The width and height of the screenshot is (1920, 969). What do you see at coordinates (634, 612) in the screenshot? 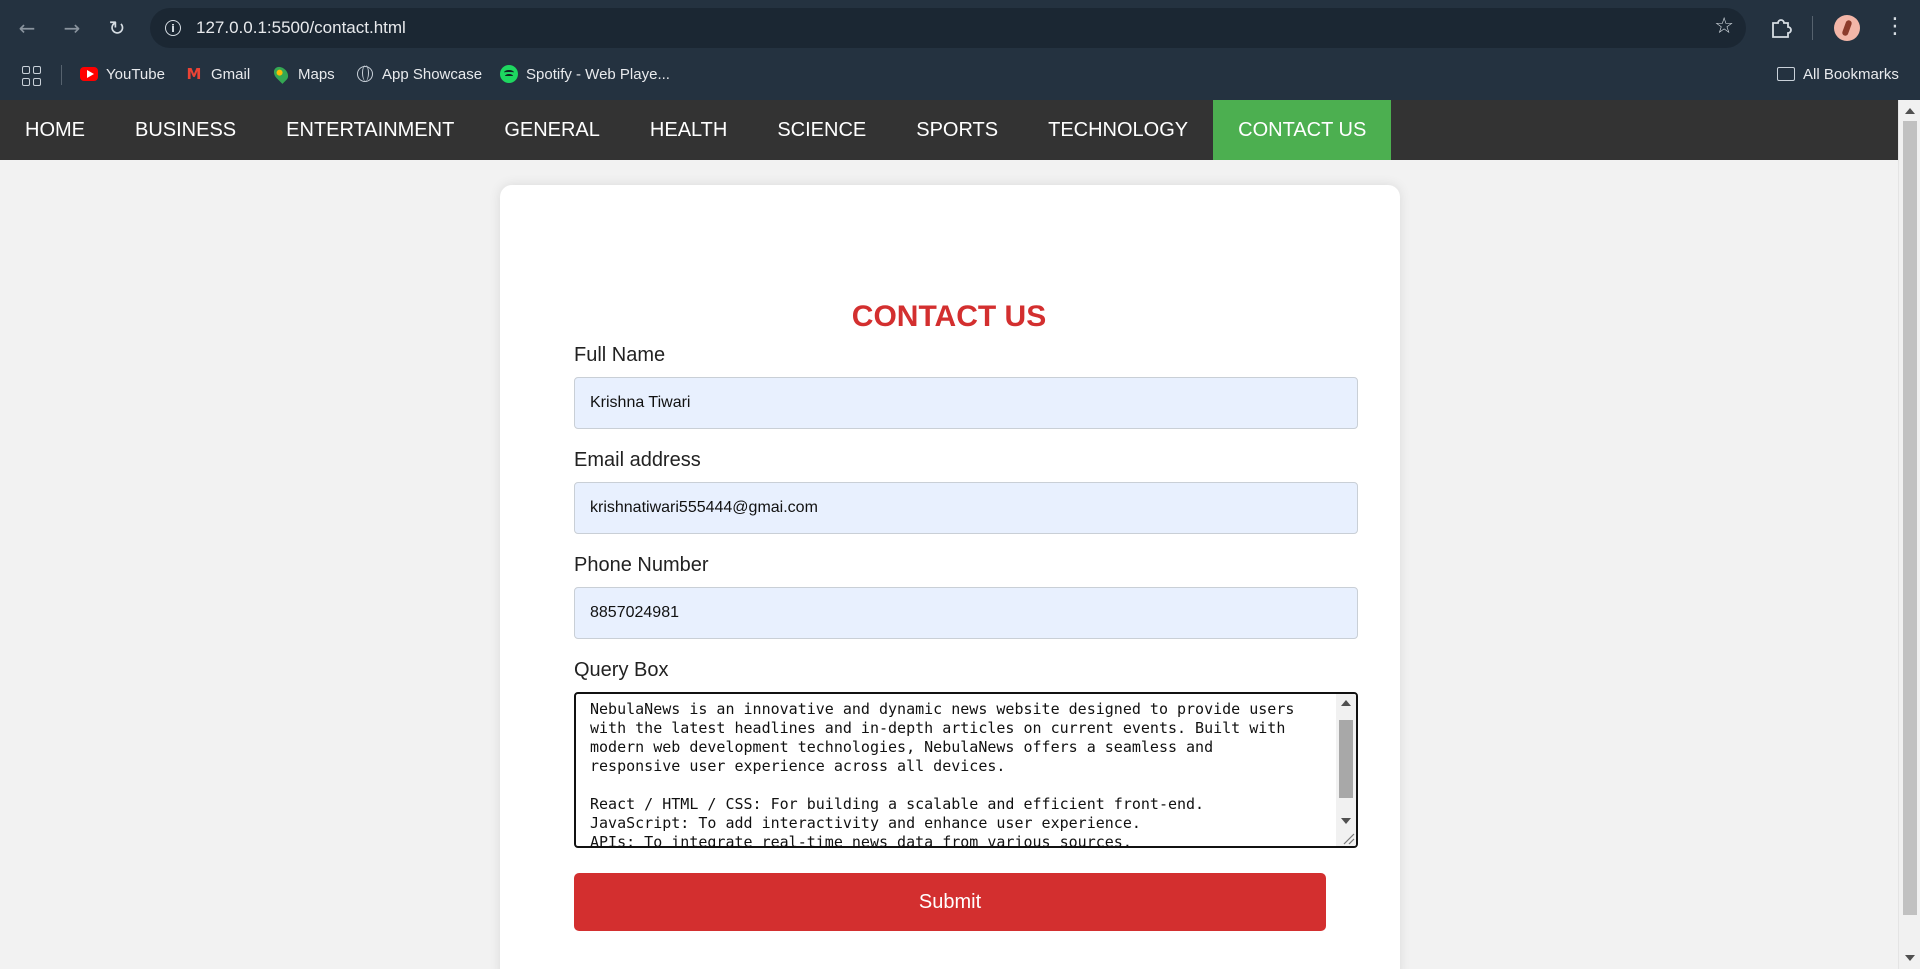
I see `phone-value: 8857024981` at bounding box center [634, 612].